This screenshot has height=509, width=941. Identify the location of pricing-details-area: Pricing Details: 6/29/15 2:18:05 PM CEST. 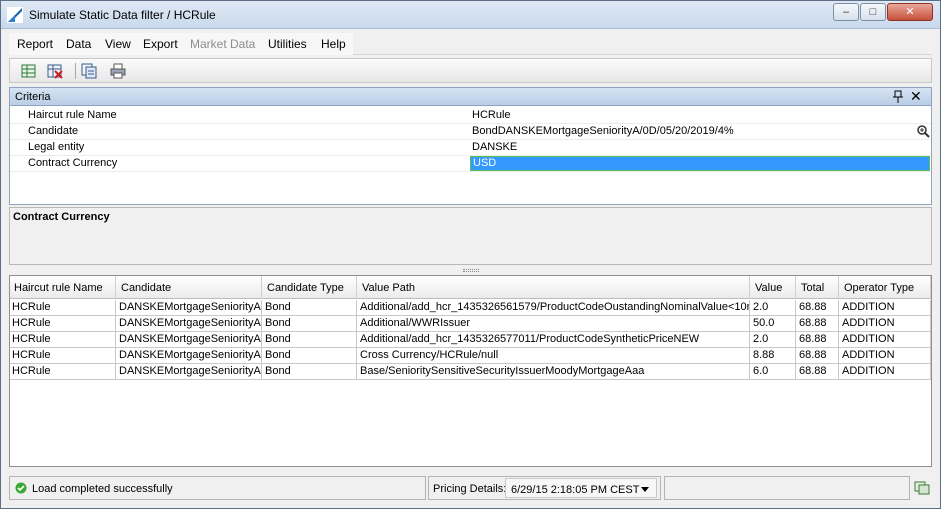
(544, 488).